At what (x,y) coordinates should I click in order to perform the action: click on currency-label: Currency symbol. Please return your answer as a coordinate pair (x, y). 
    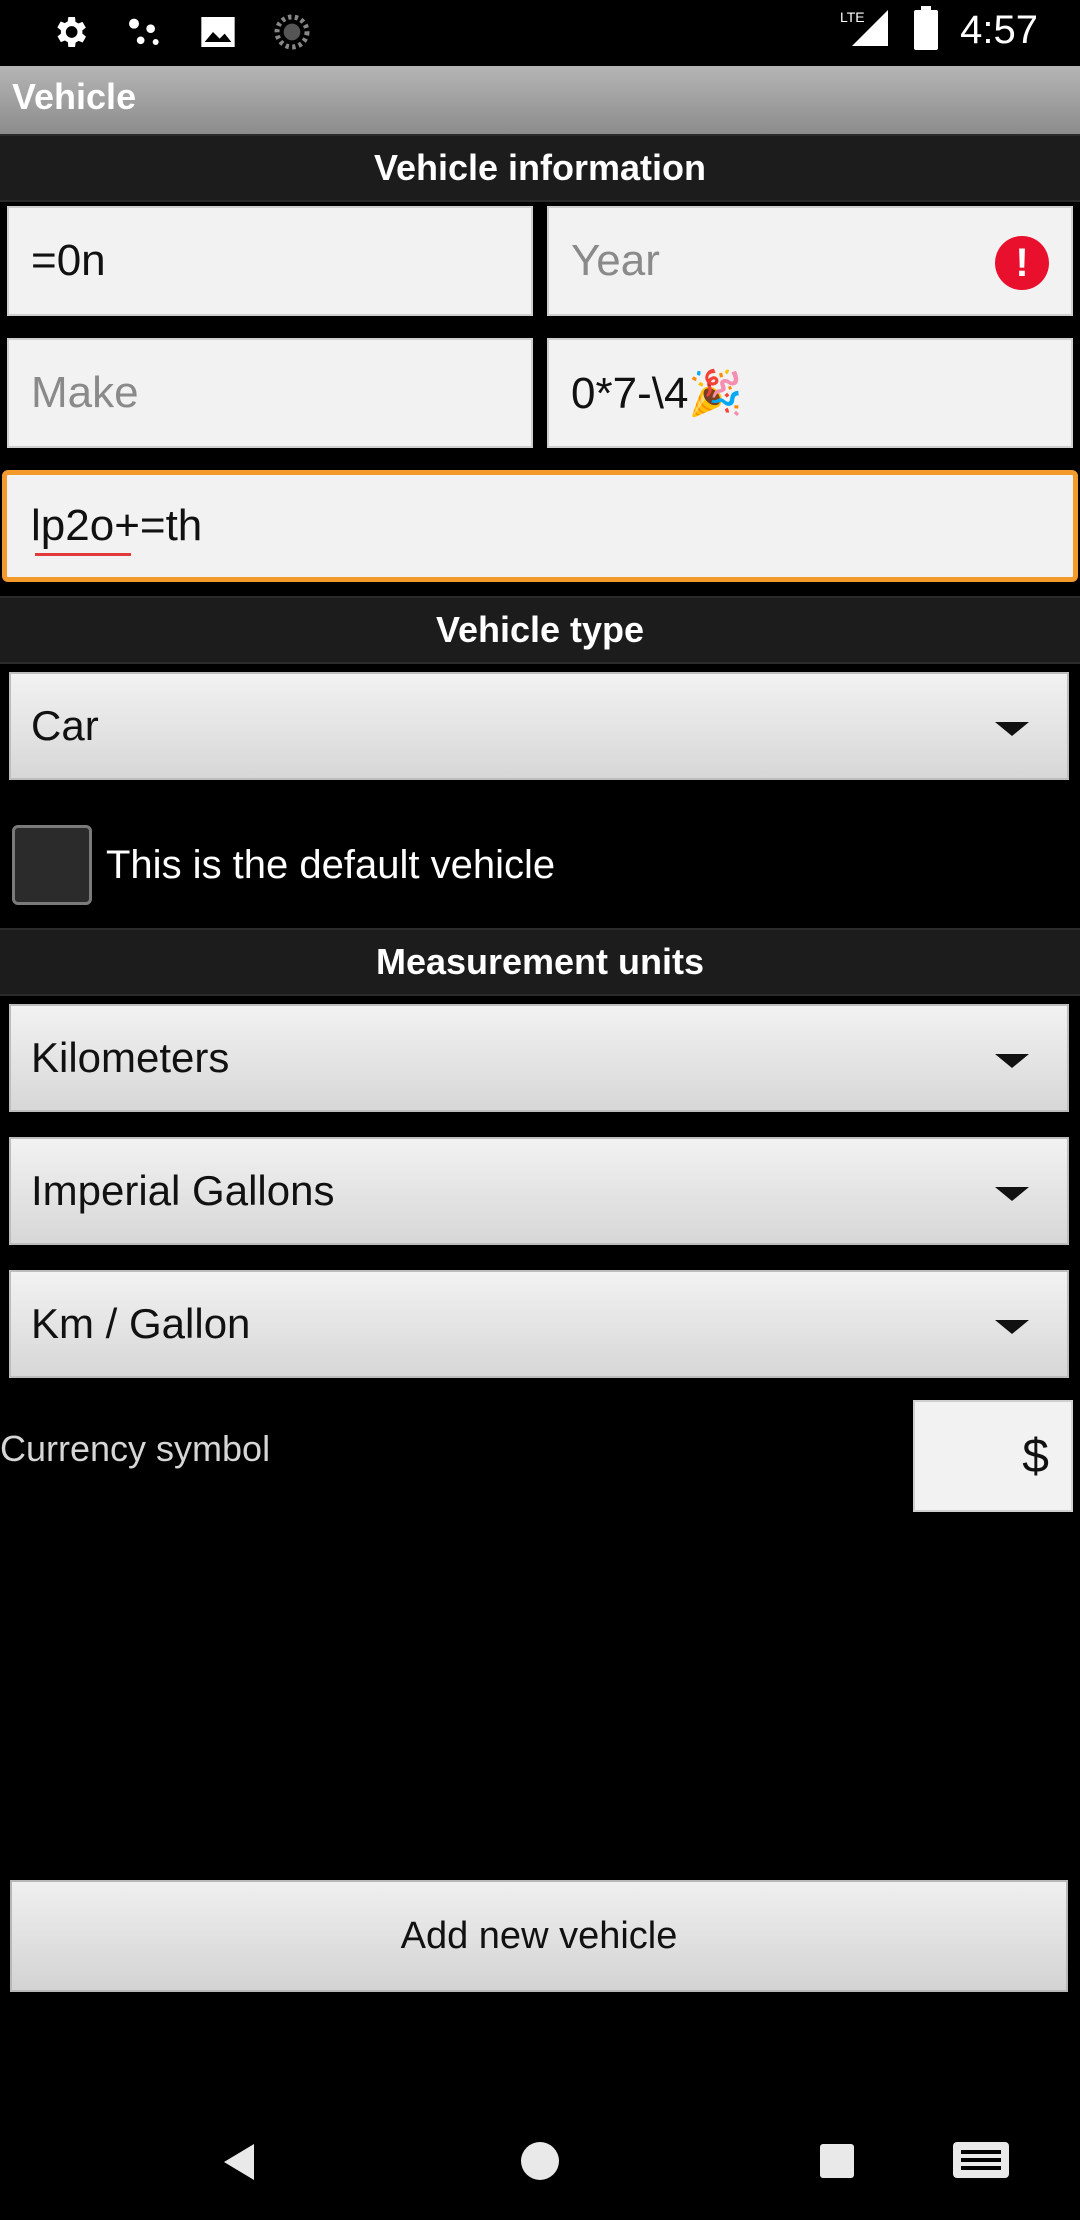
    Looking at the image, I should click on (135, 1448).